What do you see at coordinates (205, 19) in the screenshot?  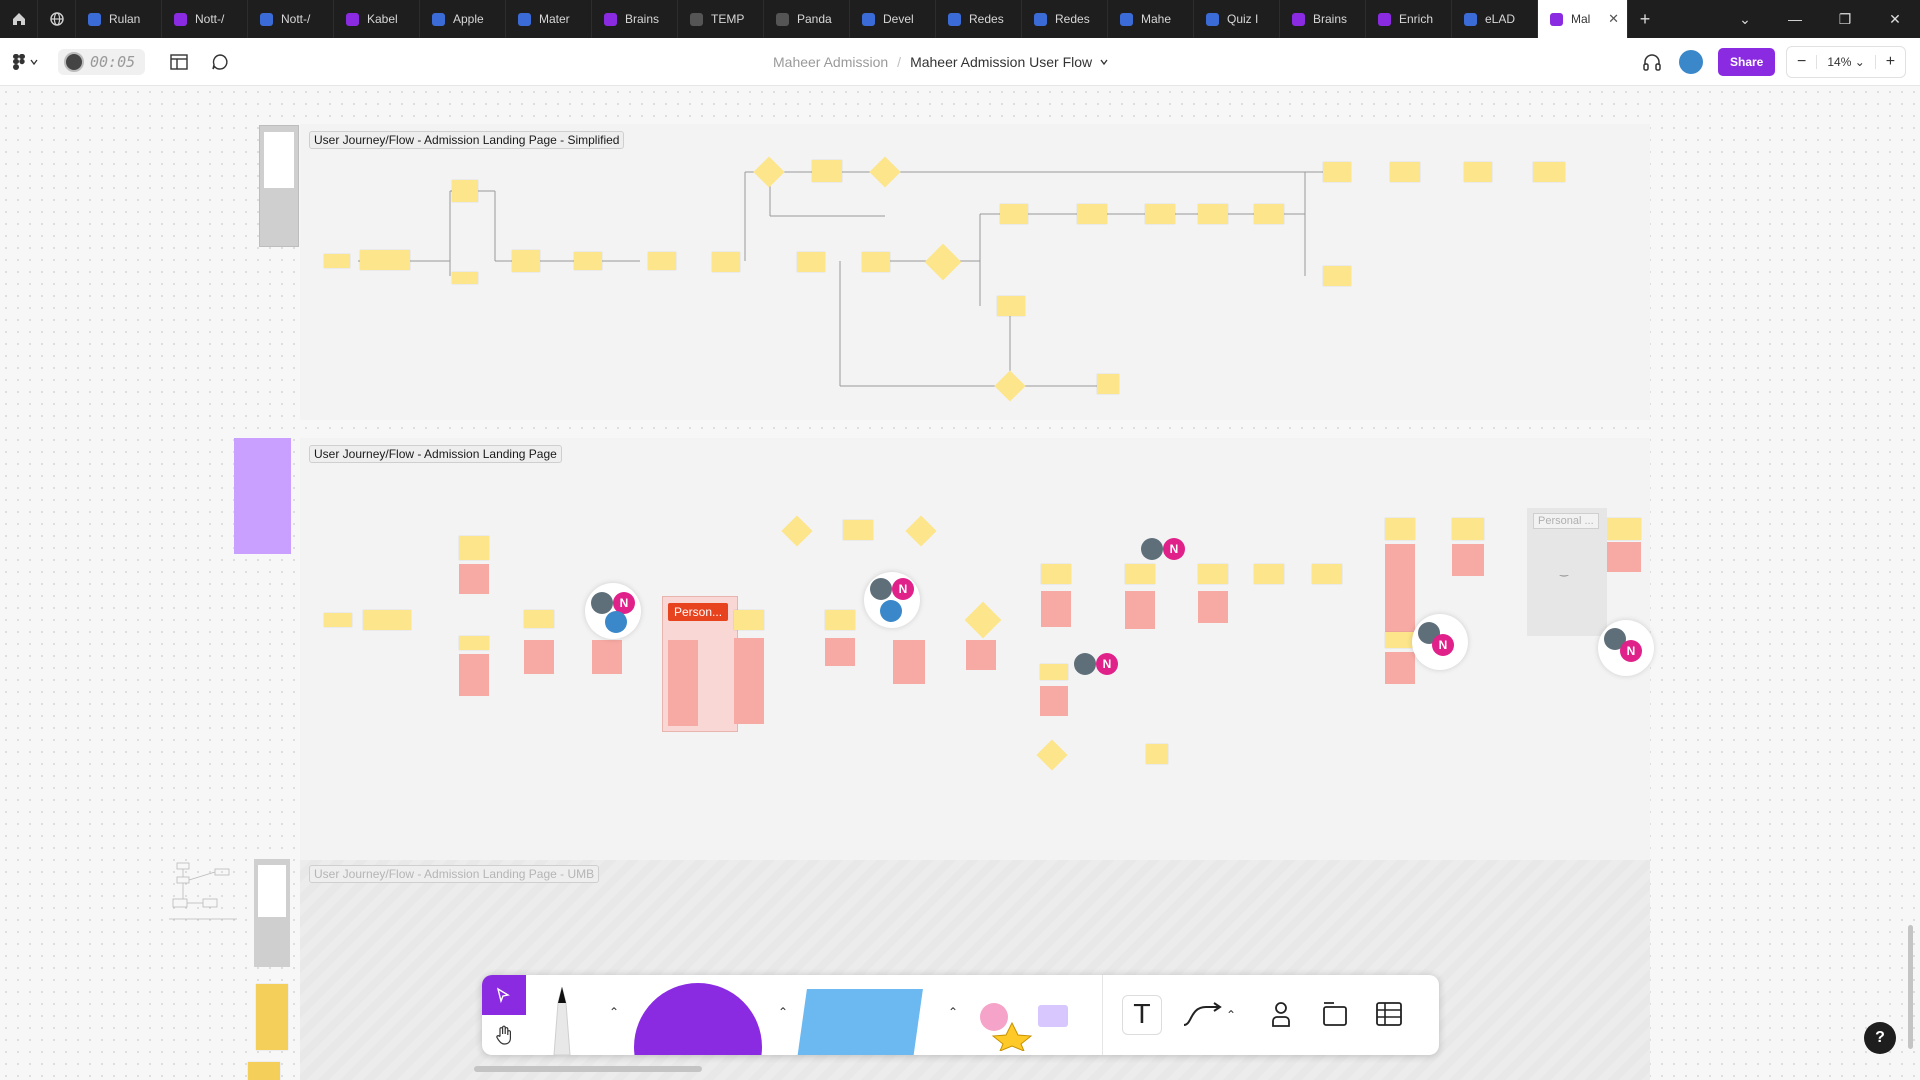 I see `browser-tab: Nott-/` at bounding box center [205, 19].